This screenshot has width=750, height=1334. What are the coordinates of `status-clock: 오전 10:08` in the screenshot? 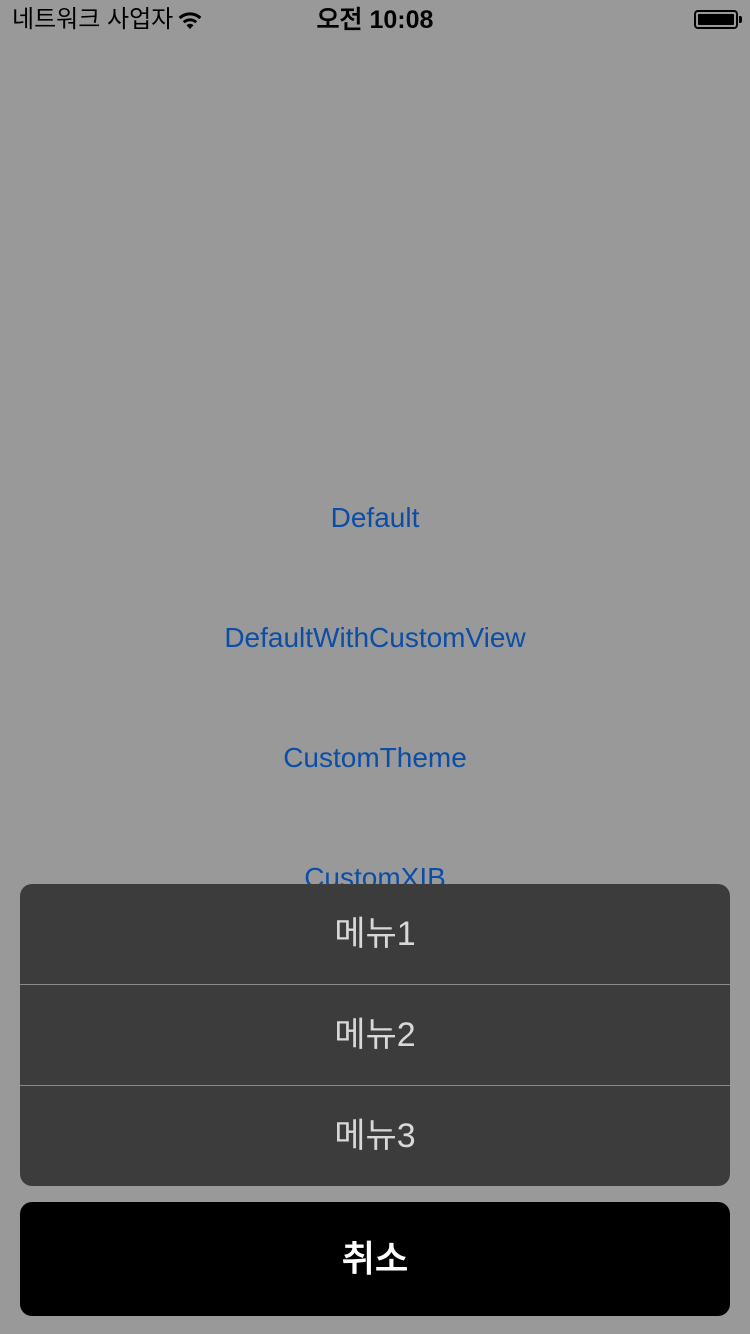 It's located at (375, 20).